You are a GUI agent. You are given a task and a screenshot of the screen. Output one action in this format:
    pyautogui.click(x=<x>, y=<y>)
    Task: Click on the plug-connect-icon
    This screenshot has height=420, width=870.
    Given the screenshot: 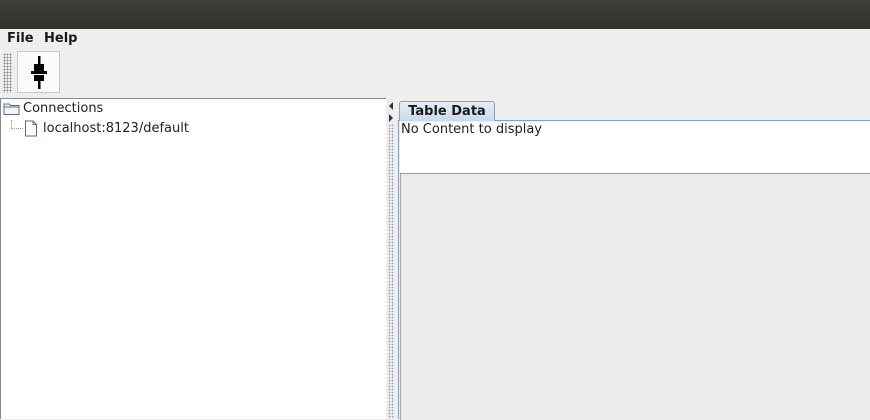 What is the action you would take?
    pyautogui.click(x=39, y=72)
    